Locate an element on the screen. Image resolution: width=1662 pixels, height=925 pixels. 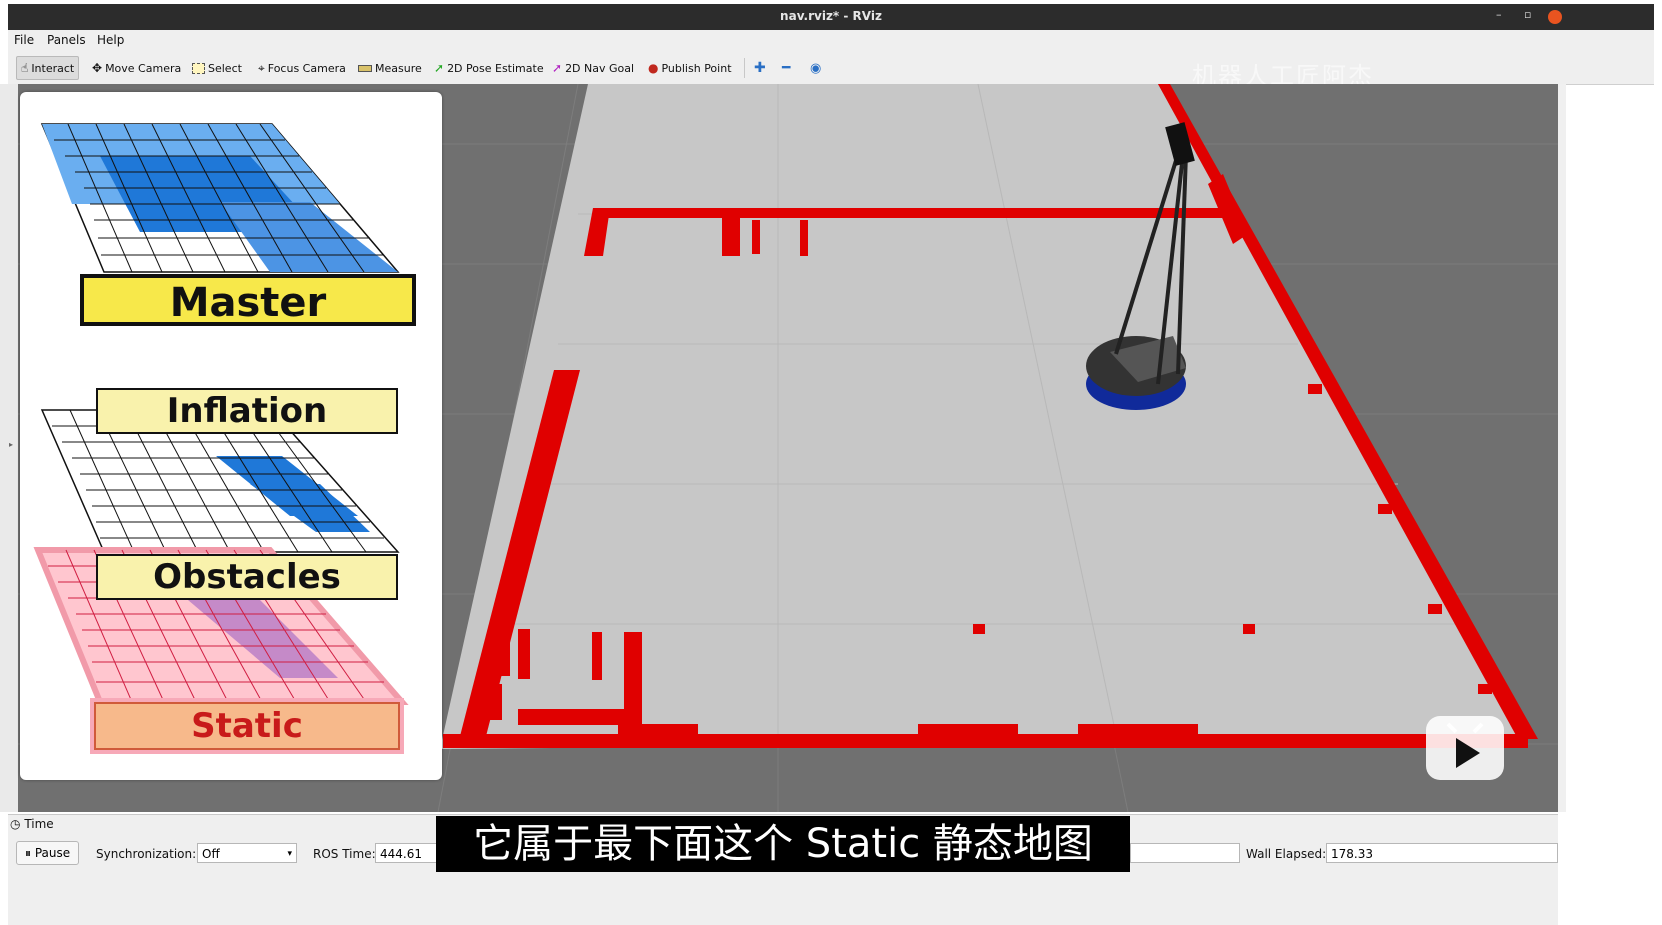
eye-icon: ◉ is located at coordinates (816, 68).